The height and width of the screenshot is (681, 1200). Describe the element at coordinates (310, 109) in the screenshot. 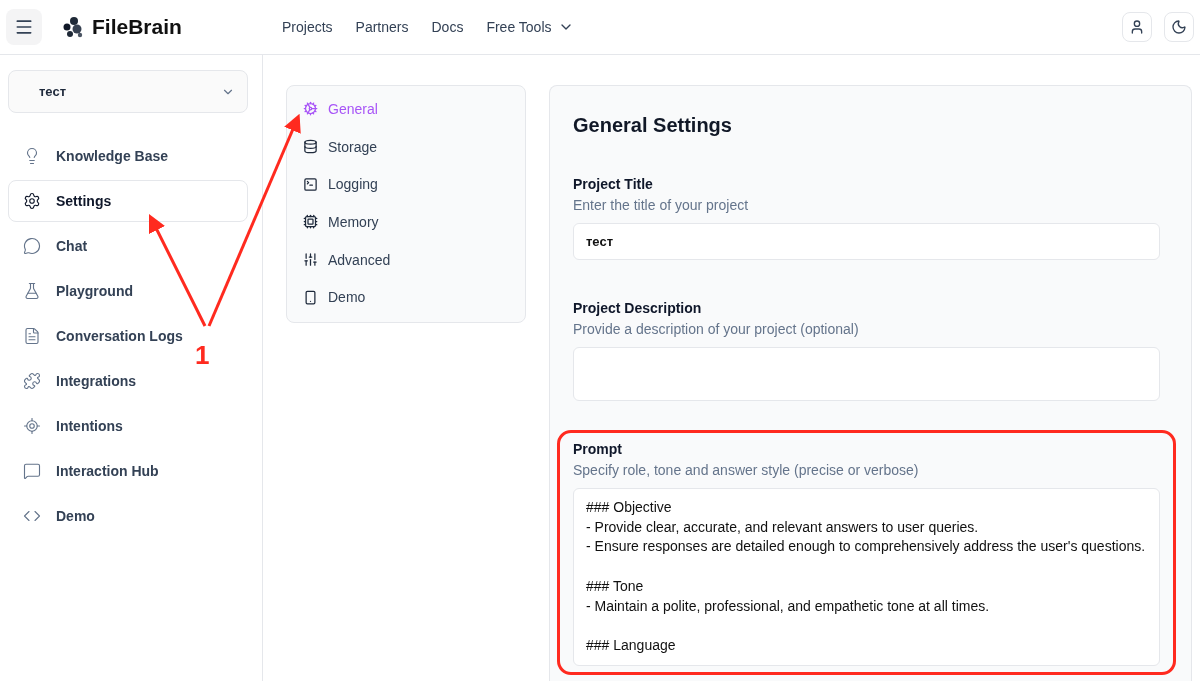

I see `cog-icon` at that location.